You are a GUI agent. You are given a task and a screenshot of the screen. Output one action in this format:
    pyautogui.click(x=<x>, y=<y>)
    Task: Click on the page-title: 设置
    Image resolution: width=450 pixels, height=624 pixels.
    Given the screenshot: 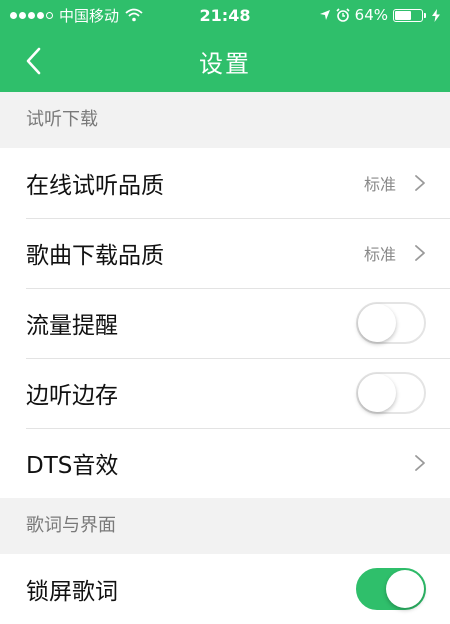 What is the action you would take?
    pyautogui.click(x=225, y=63)
    